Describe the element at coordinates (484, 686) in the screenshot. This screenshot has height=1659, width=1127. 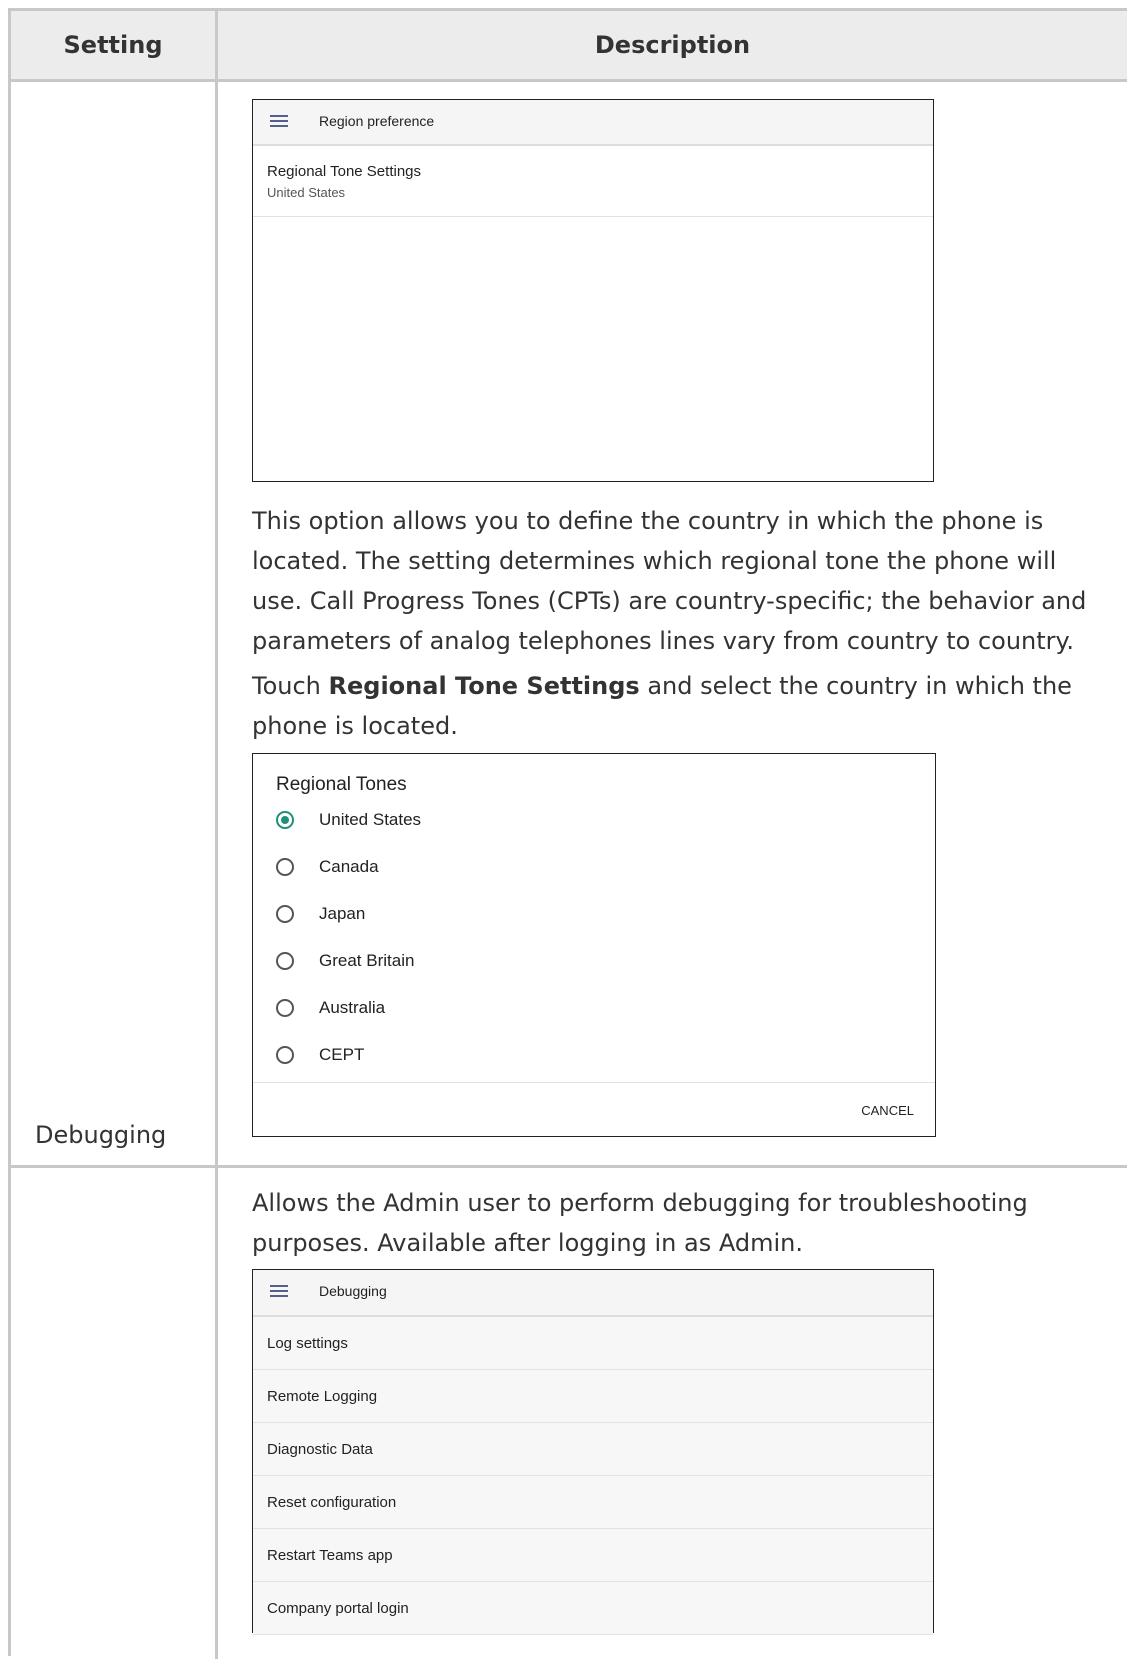
I see `instruction-bold: Regional Tone Settings` at that location.